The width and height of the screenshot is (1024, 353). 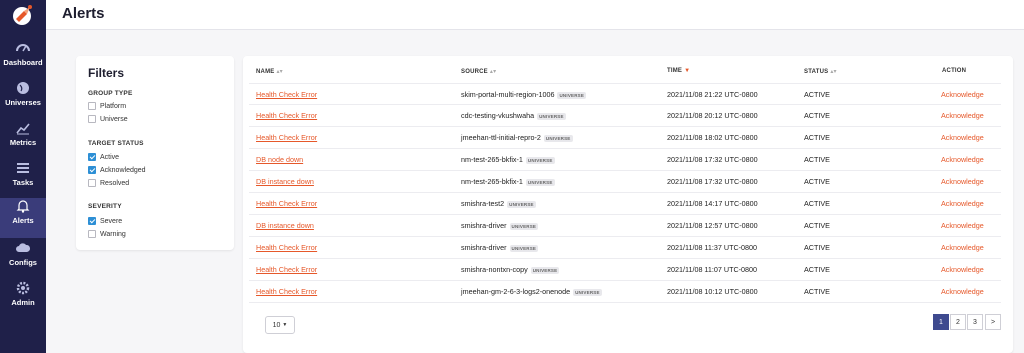 What do you see at coordinates (279, 159) in the screenshot?
I see `alert-name-link: DB node down` at bounding box center [279, 159].